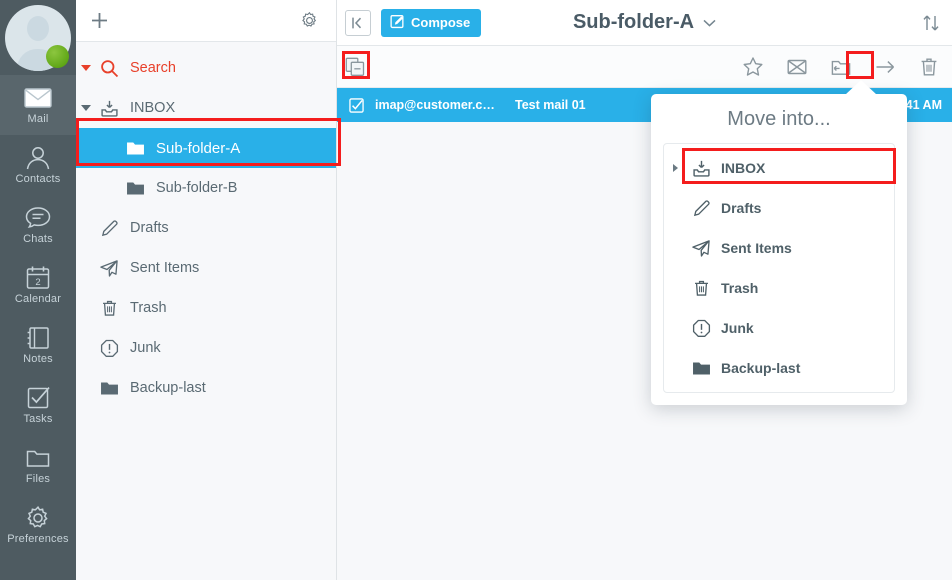 This screenshot has height=580, width=952. Describe the element at coordinates (38, 218) in the screenshot. I see `chats-icon` at that location.